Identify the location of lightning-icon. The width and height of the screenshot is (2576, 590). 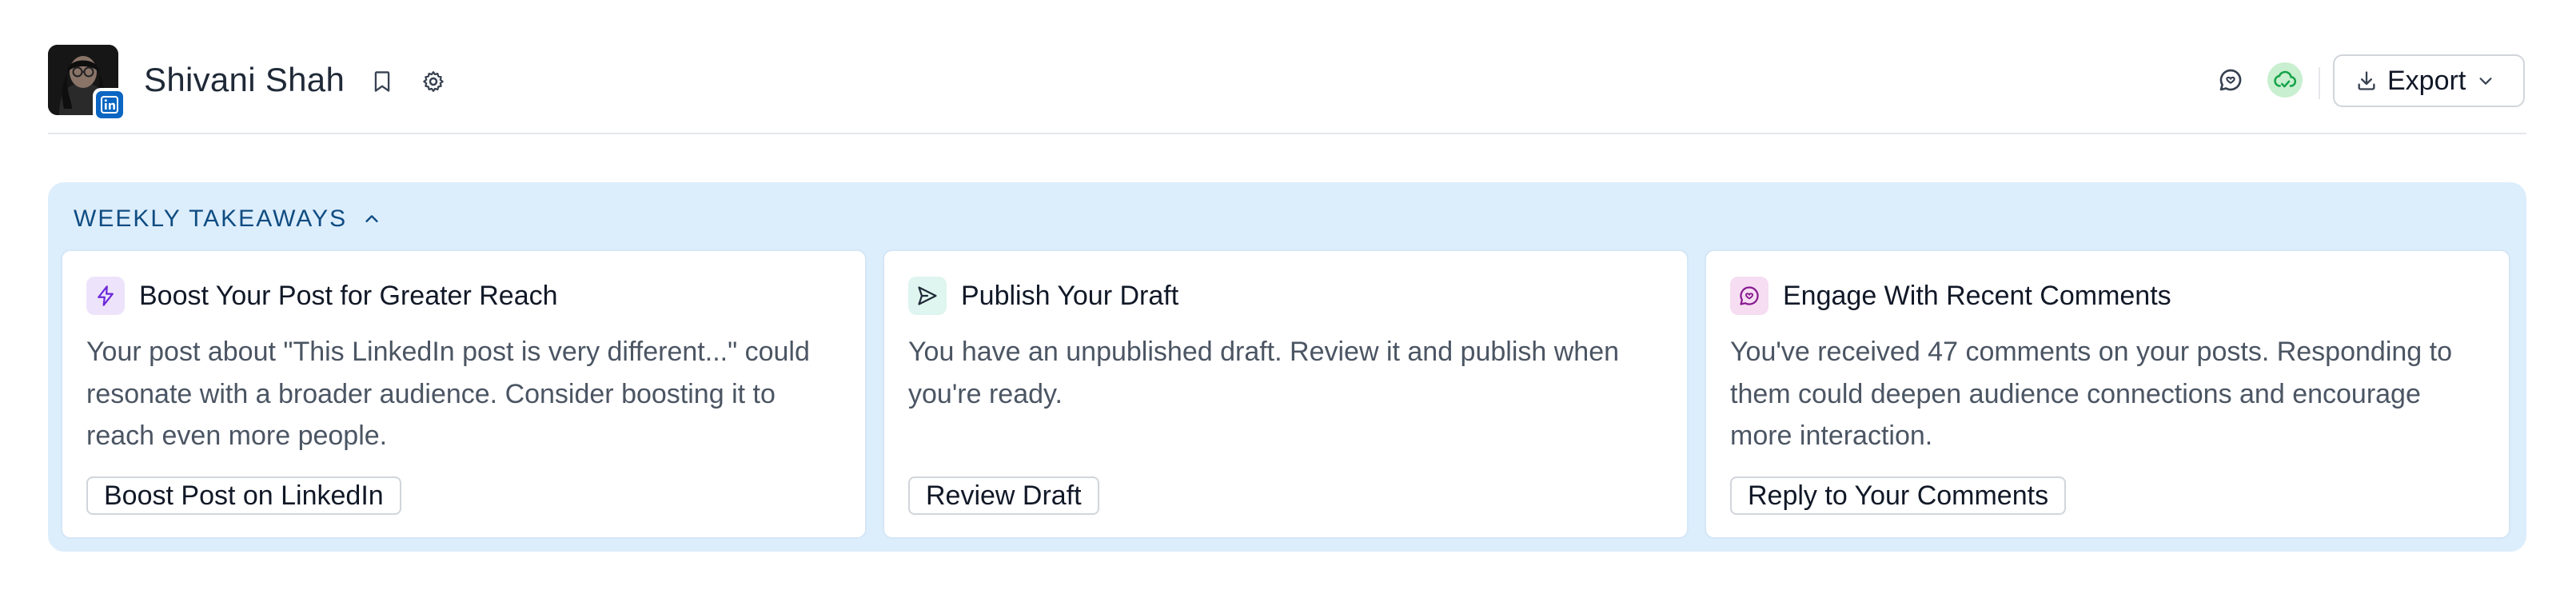
(105, 296).